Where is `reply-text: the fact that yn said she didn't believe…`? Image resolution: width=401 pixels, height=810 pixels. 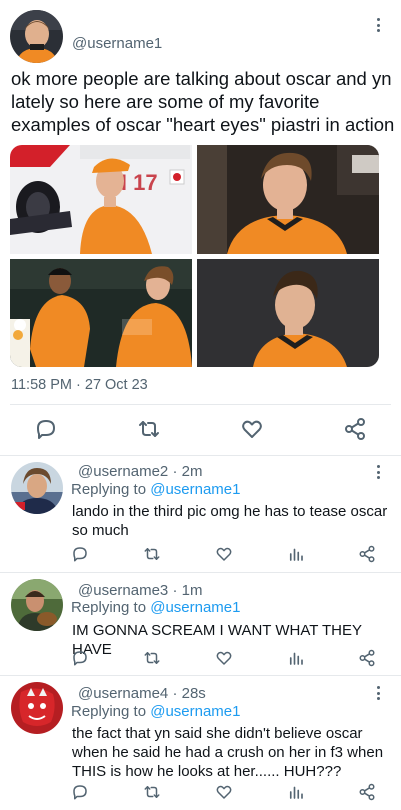
reply-text: the fact that yn said she didn't believe… is located at coordinates (228, 752).